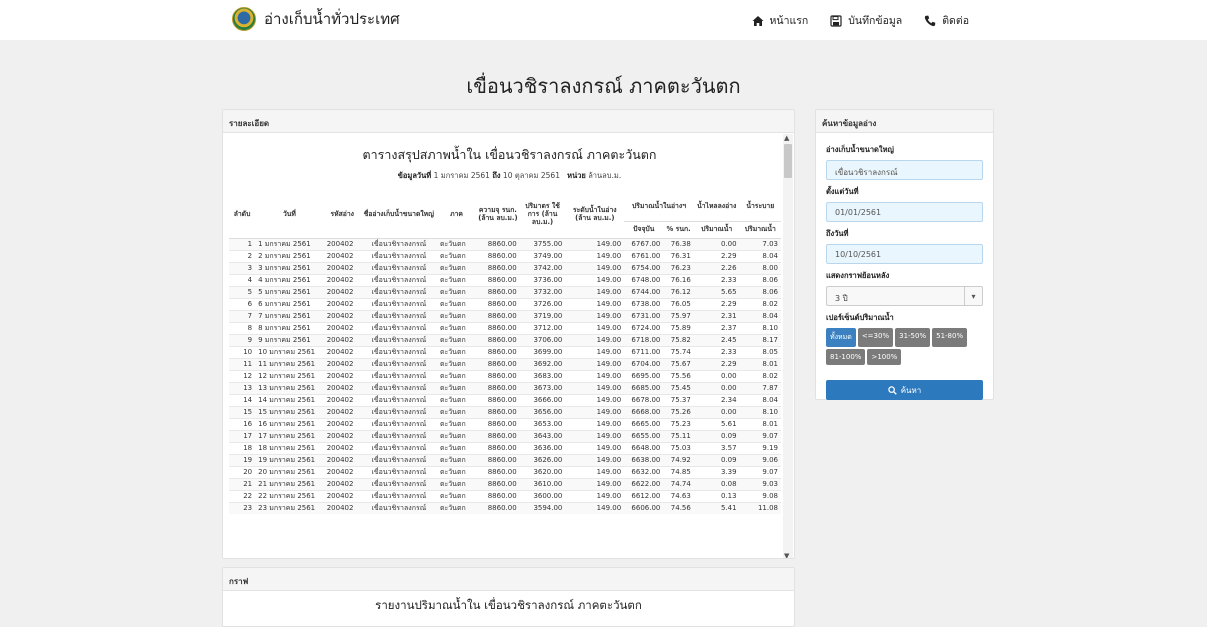 Image resolution: width=1207 pixels, height=627 pixels. What do you see at coordinates (542, 243) in the screenshot?
I see `row-usable: 3755.00` at bounding box center [542, 243].